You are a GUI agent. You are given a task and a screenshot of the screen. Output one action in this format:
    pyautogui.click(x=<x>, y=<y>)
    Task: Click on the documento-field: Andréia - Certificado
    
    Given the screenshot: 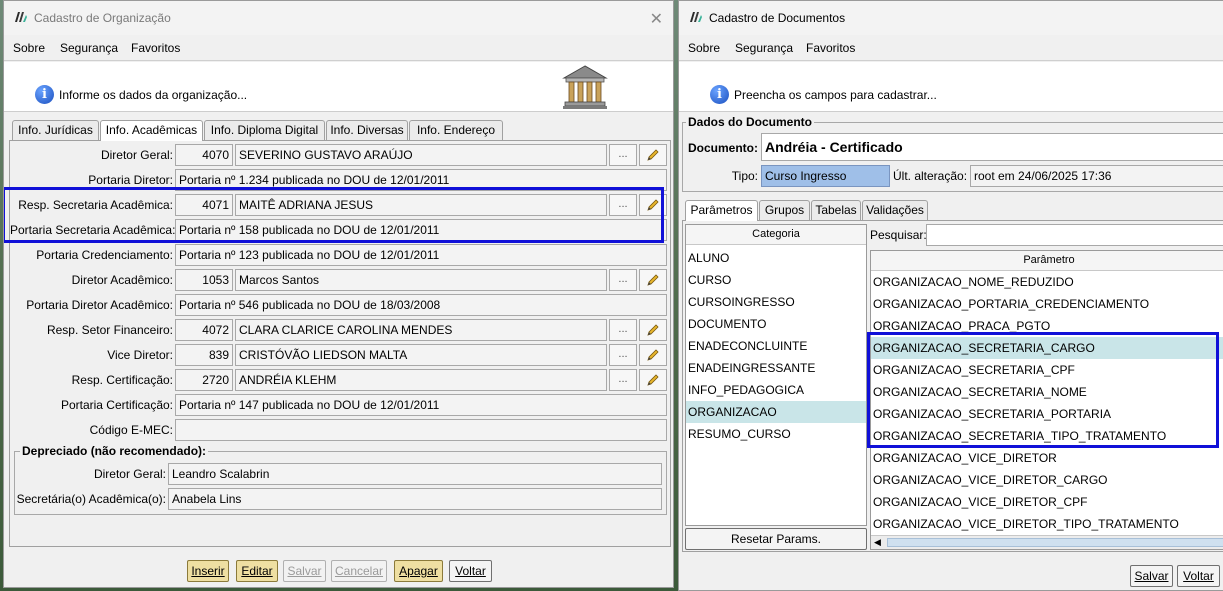 What is the action you would take?
    pyautogui.click(x=992, y=147)
    